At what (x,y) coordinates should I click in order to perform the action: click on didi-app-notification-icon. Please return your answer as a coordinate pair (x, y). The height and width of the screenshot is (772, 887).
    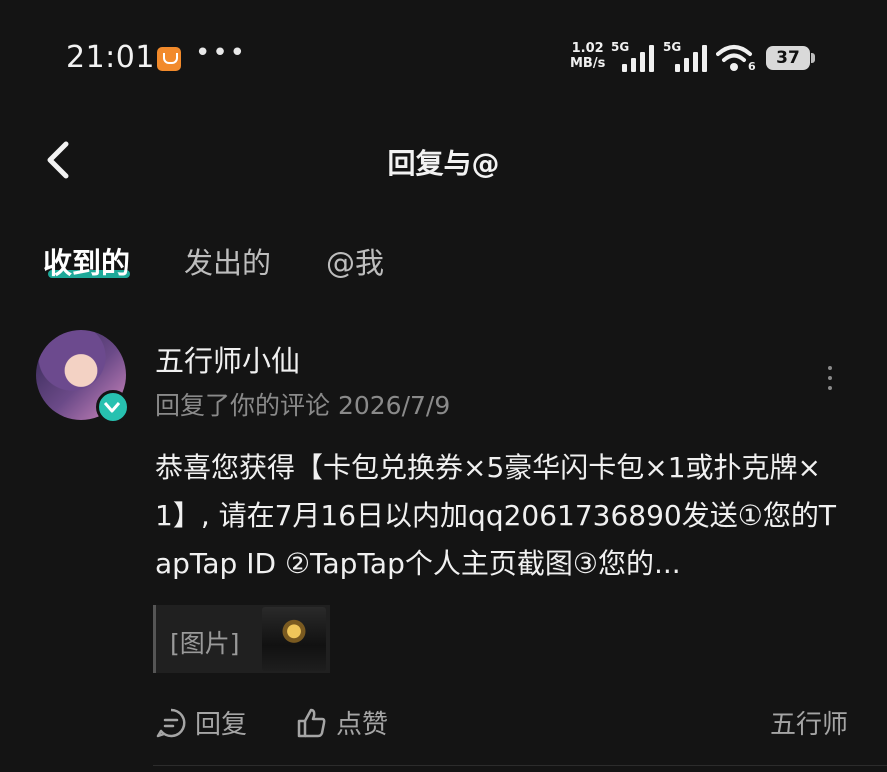
    Looking at the image, I should click on (169, 59).